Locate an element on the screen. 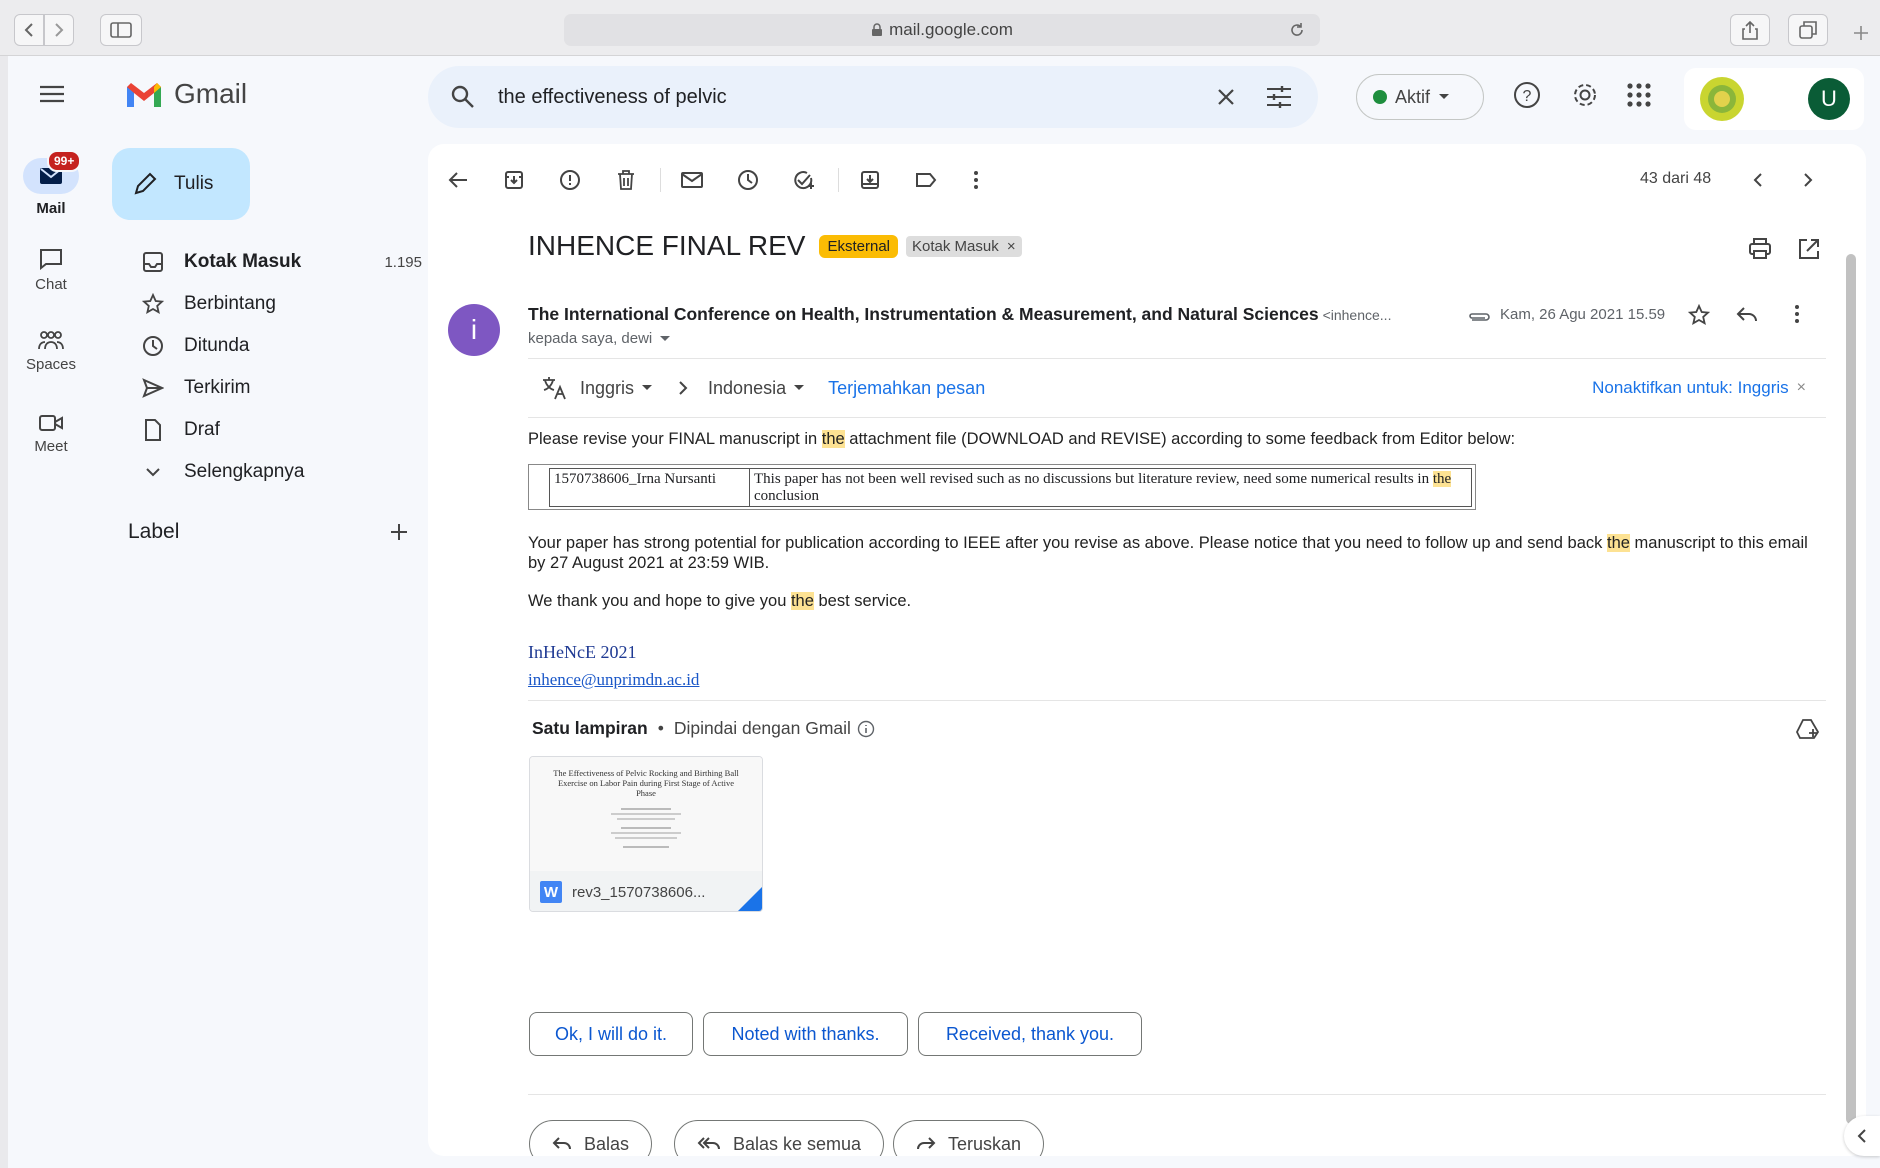 The width and height of the screenshot is (1880, 1168). settings-button is located at coordinates (1585, 95).